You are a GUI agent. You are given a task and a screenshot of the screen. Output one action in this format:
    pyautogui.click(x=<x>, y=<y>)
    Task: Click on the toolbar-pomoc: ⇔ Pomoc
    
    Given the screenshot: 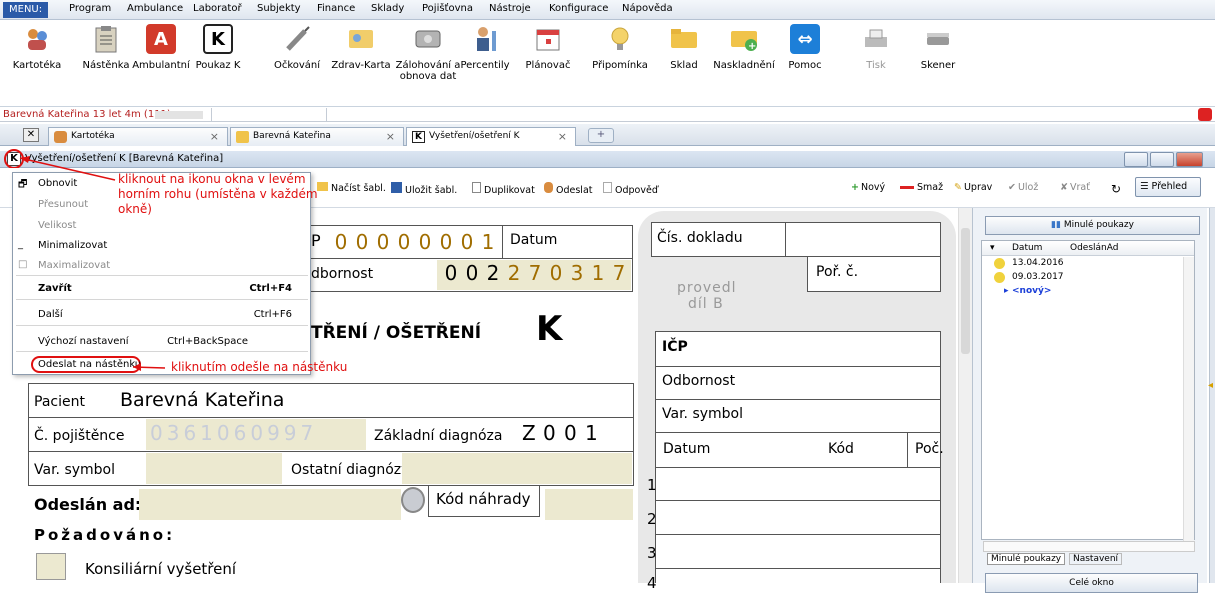 What is the action you would take?
    pyautogui.click(x=805, y=47)
    